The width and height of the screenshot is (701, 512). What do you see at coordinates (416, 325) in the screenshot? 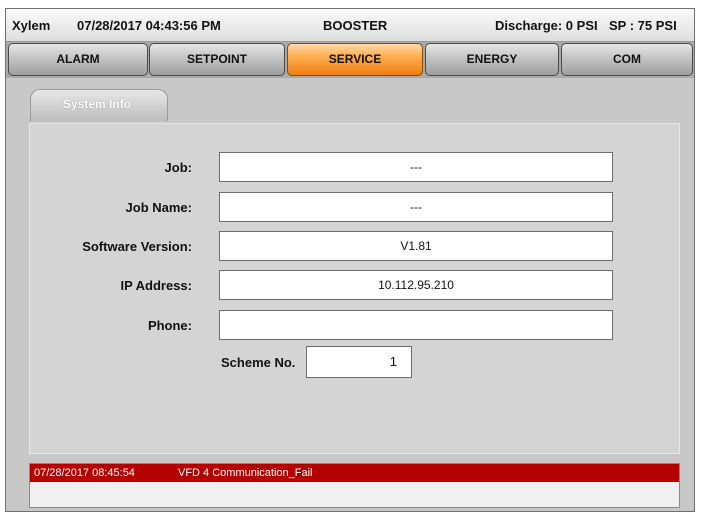
I see `phone-field` at bounding box center [416, 325].